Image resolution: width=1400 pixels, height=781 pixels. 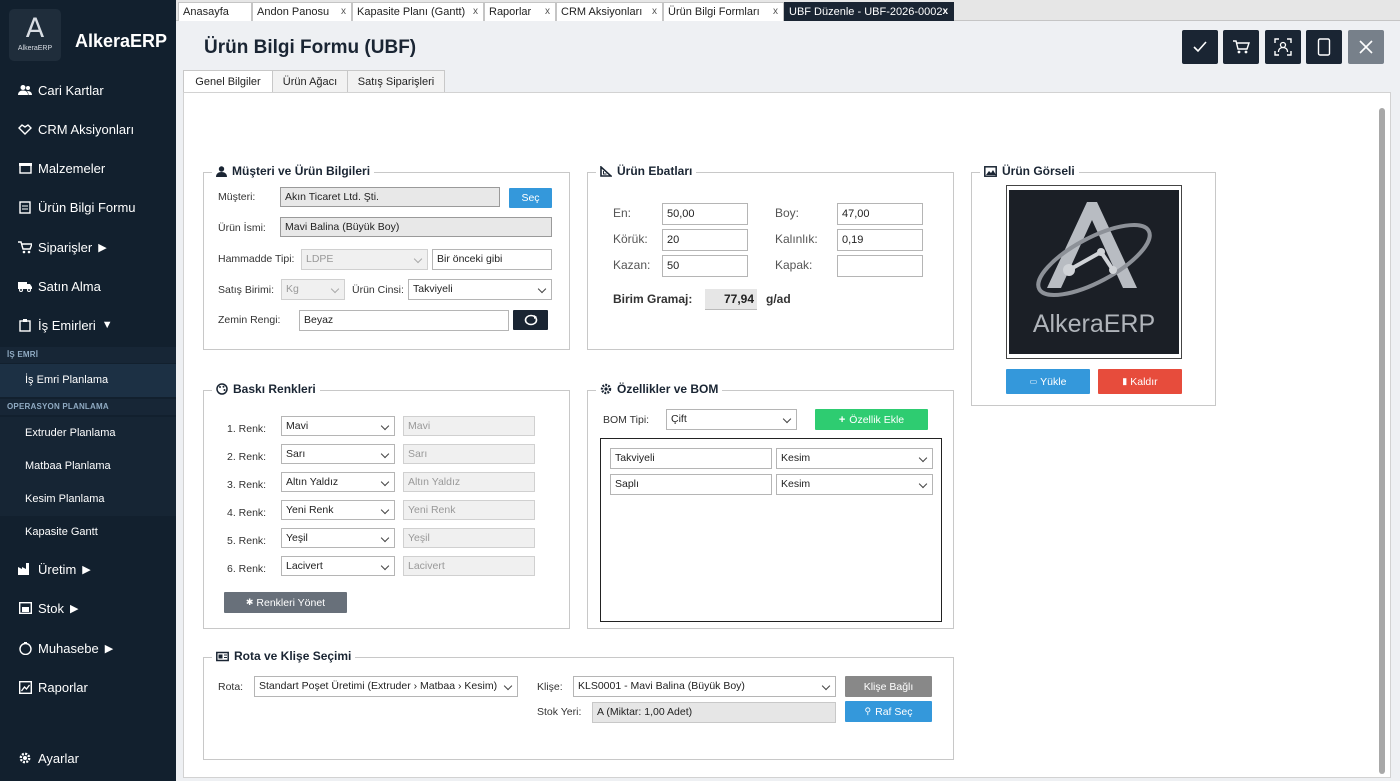 What do you see at coordinates (231, 687) in the screenshot?
I see `rota-label: Rota:` at bounding box center [231, 687].